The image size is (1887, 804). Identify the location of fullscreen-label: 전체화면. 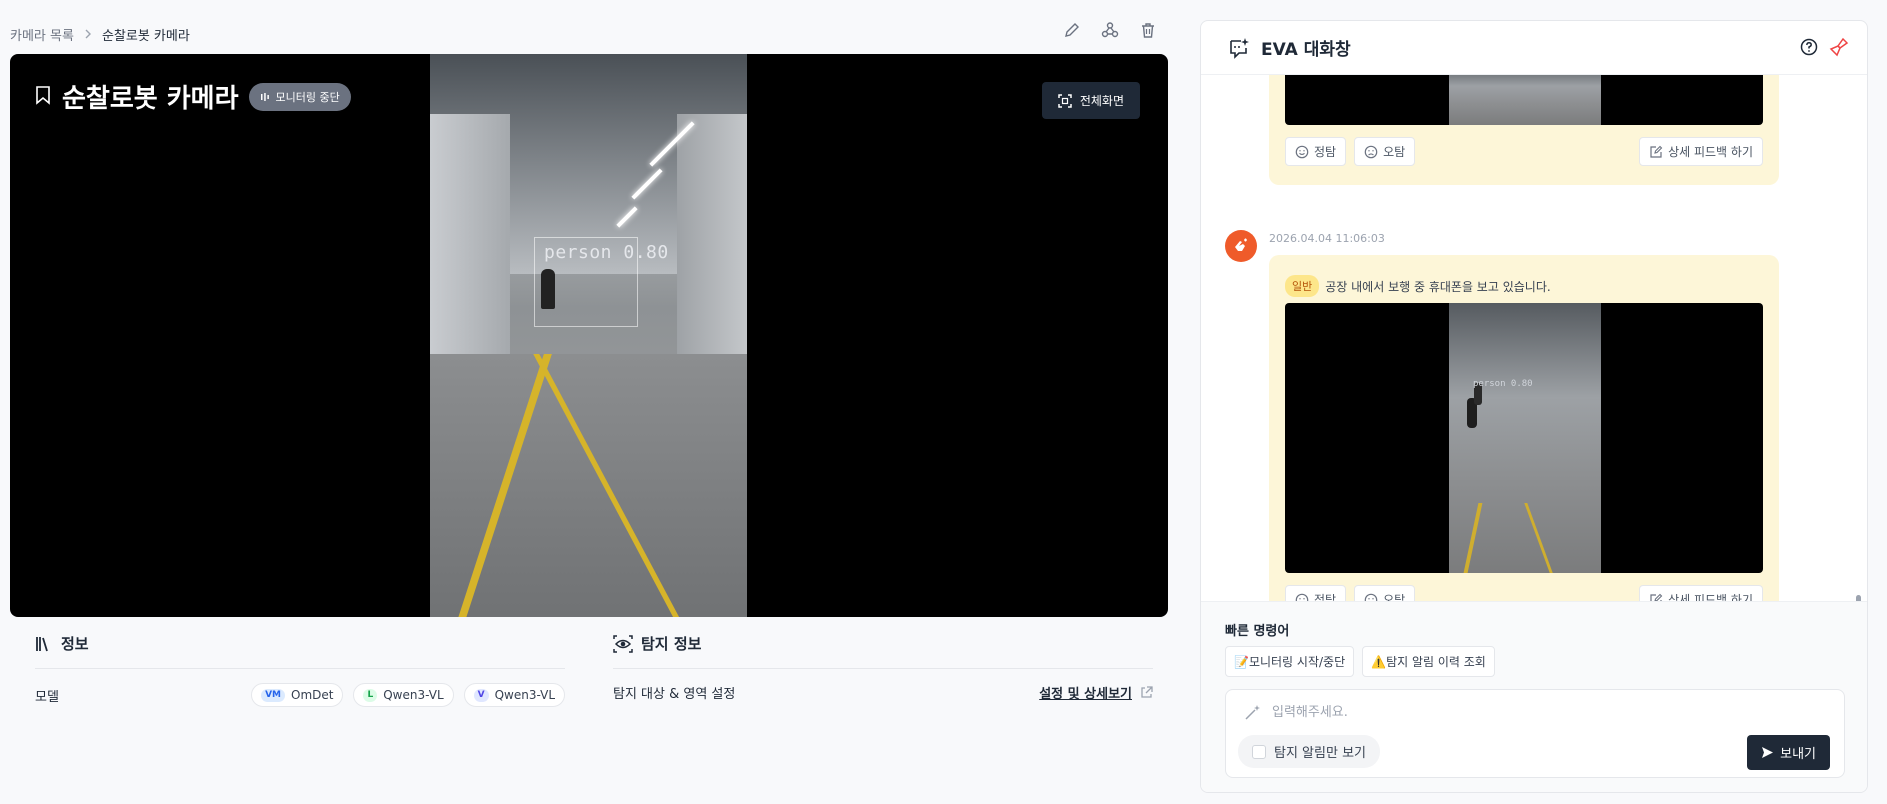
(1101, 101).